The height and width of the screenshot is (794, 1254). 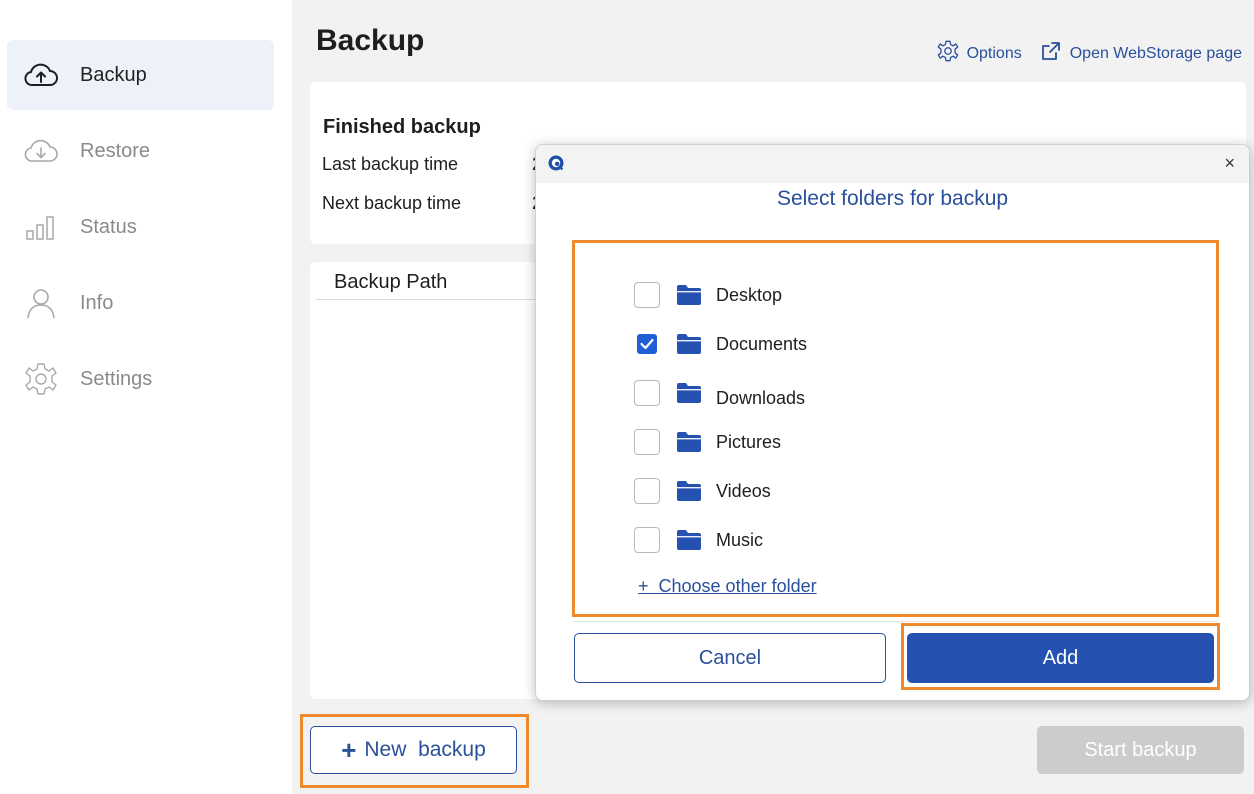 I want to click on open-webstorage-label: Open WebStorage page, so click(x=1155, y=53).